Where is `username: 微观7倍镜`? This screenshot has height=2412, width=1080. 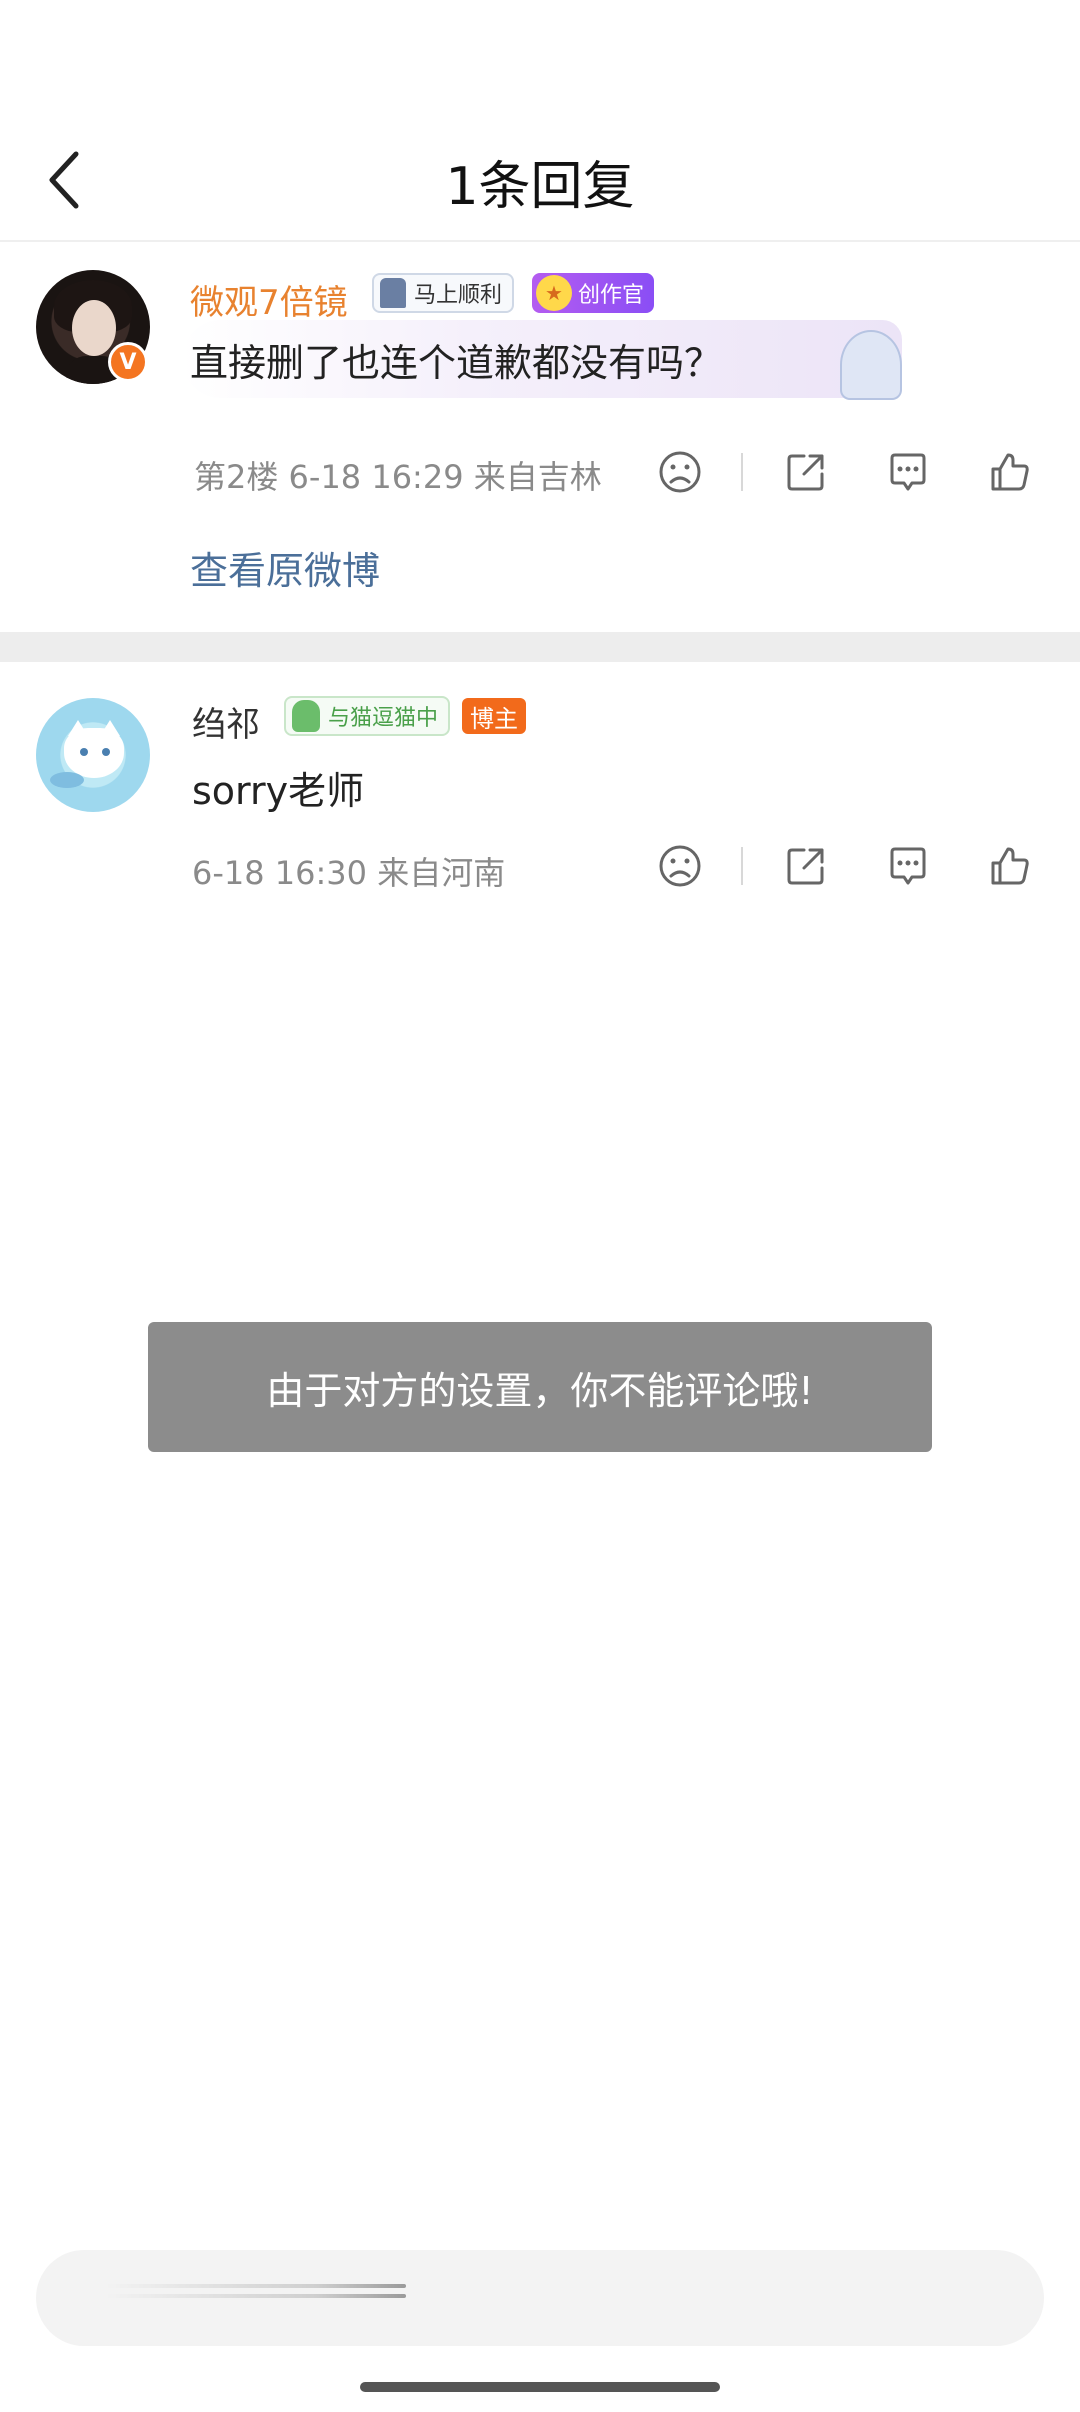
username: 微观7倍镜 is located at coordinates (269, 299).